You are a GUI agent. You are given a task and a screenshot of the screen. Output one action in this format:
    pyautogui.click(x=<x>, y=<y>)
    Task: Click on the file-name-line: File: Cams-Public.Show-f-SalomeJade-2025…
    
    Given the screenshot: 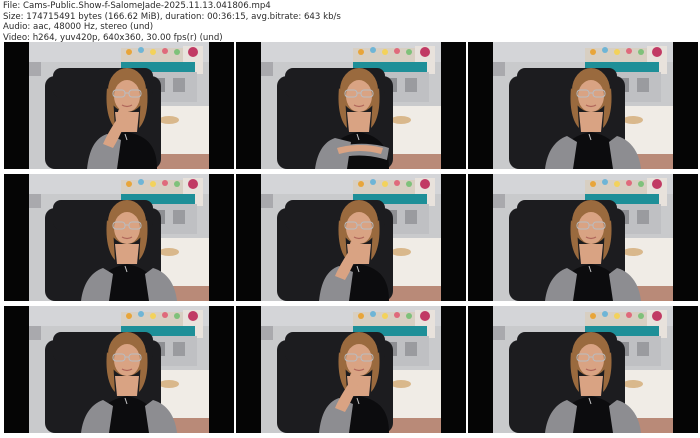 What is the action you would take?
    pyautogui.click(x=137, y=6)
    